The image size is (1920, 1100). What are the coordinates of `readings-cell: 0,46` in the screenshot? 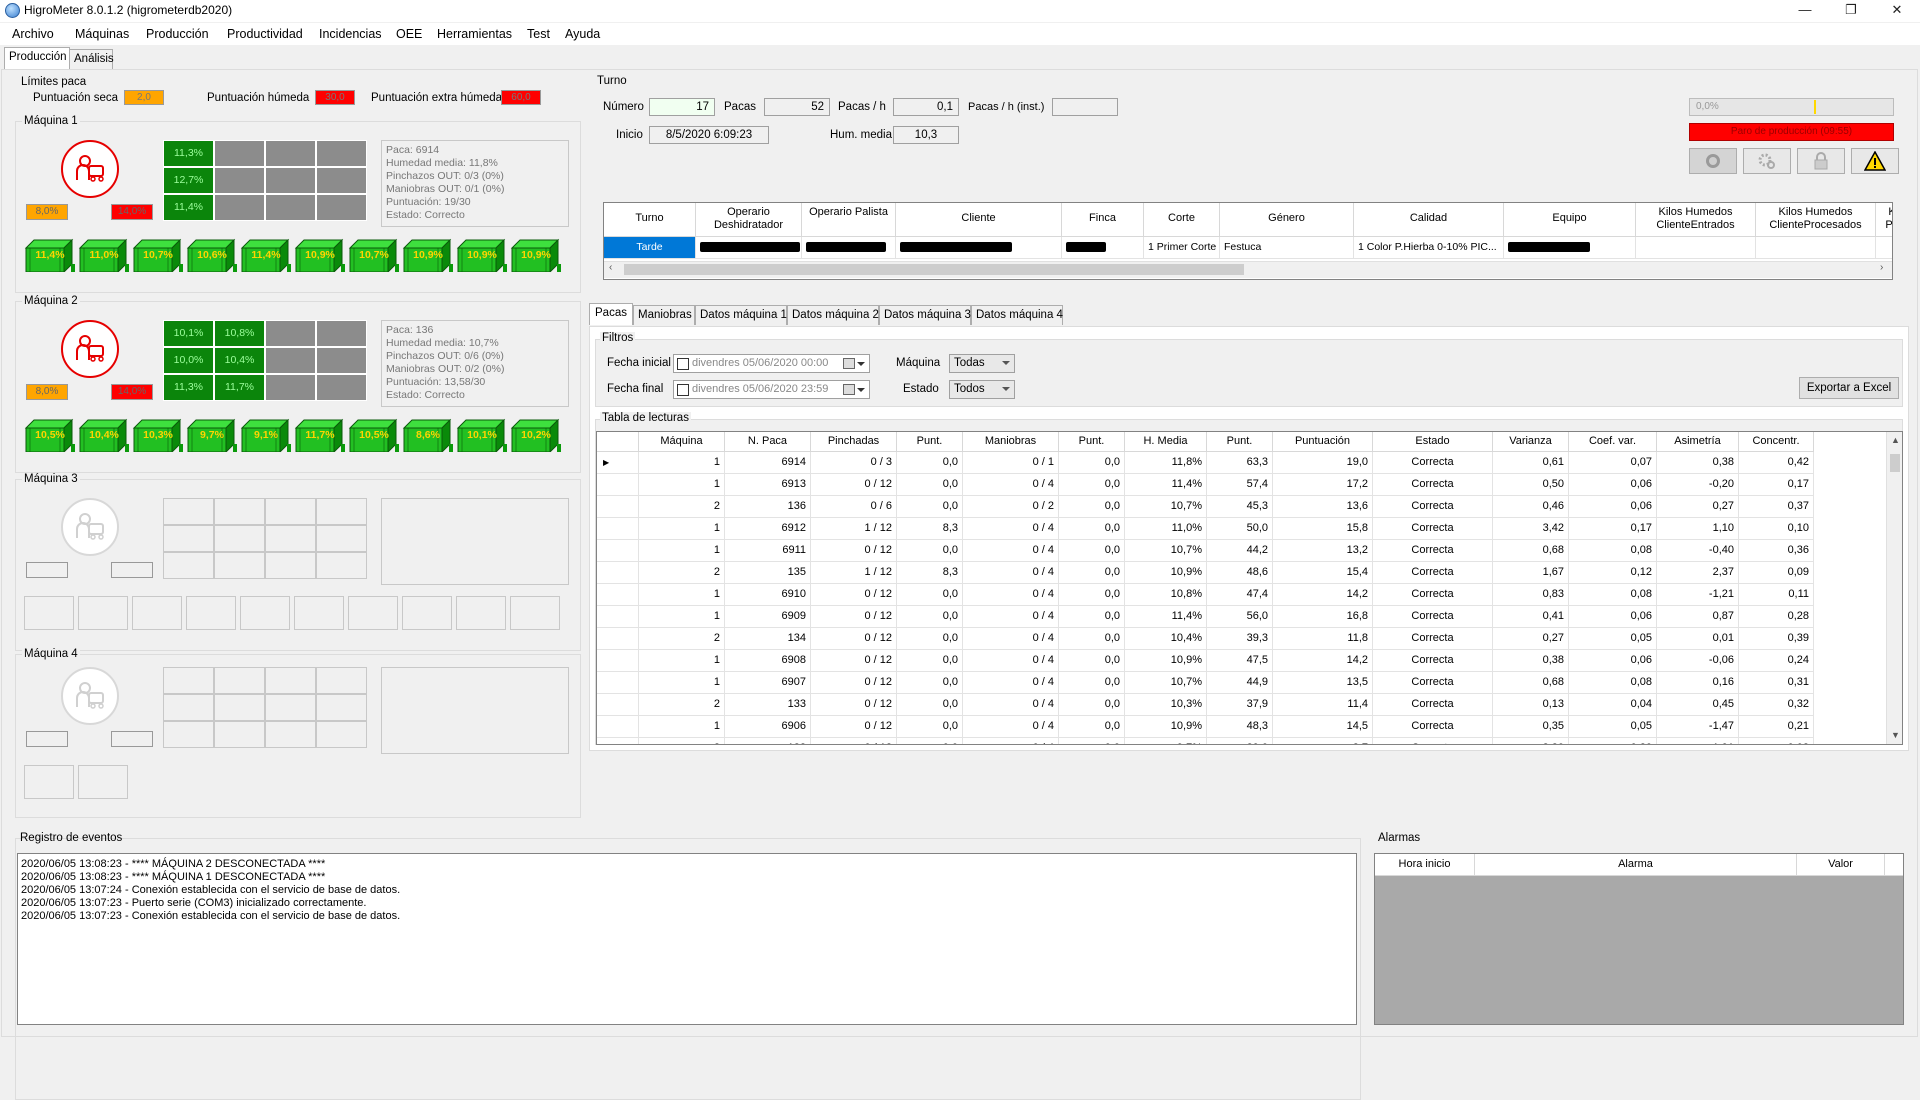 It's located at (1531, 507).